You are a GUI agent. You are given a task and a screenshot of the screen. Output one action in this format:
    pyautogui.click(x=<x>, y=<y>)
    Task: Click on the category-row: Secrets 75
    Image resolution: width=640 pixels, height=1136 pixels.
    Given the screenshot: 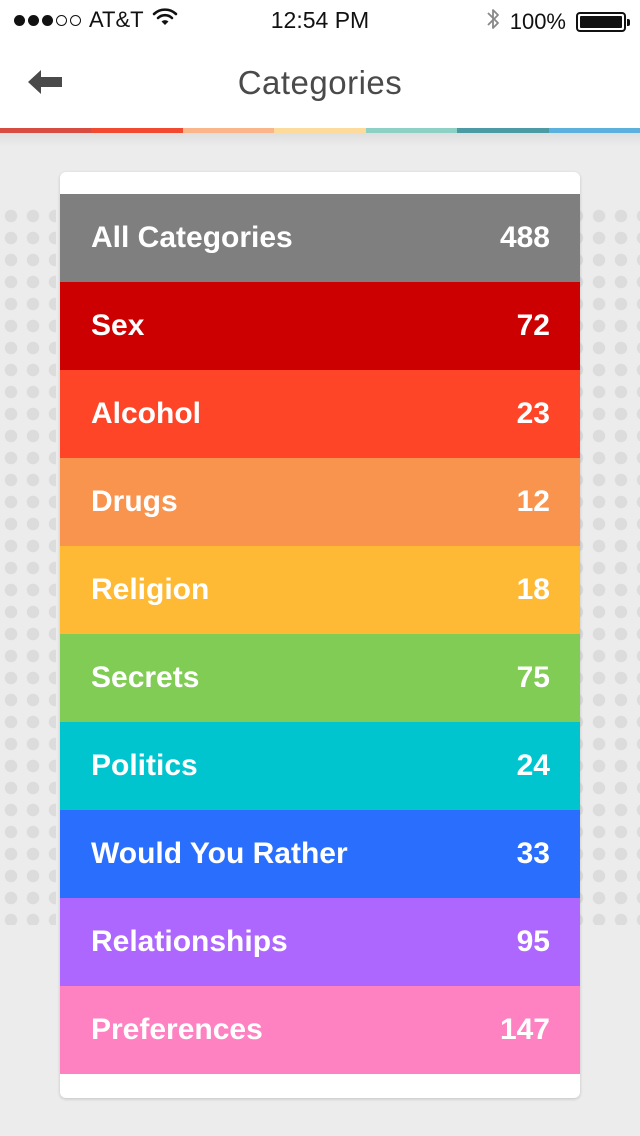 What is the action you would take?
    pyautogui.click(x=320, y=678)
    